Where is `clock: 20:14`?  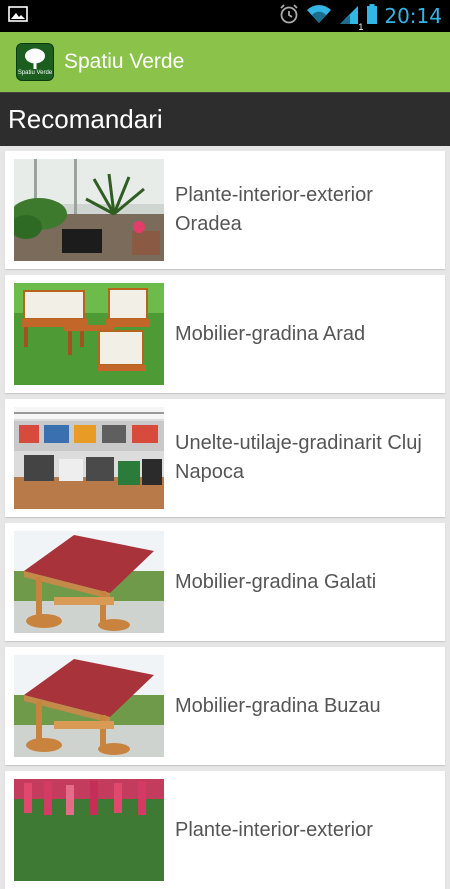 clock: 20:14 is located at coordinates (413, 16).